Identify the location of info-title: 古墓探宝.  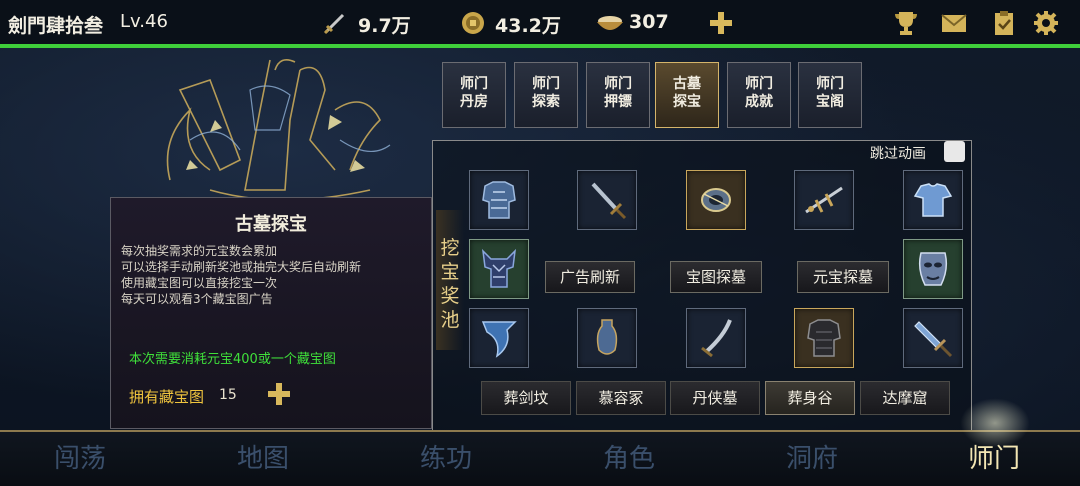
(271, 224).